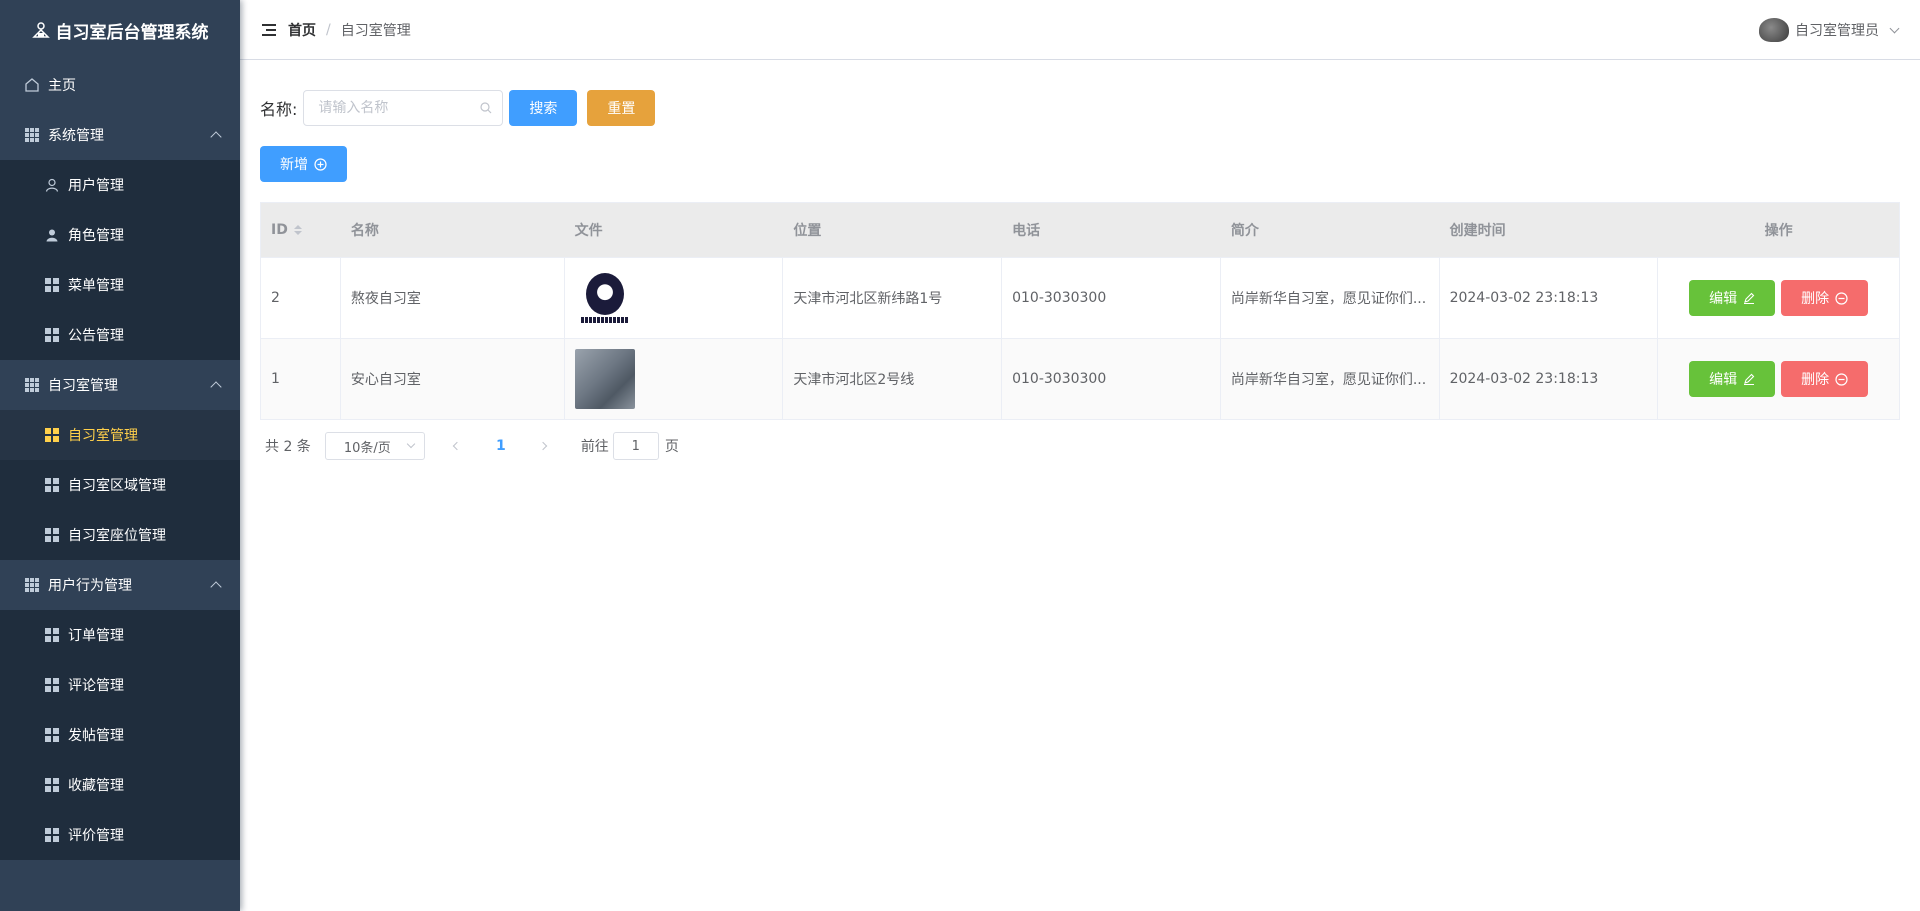 This screenshot has height=911, width=1920. What do you see at coordinates (501, 446) in the screenshot?
I see `page-number: 1` at bounding box center [501, 446].